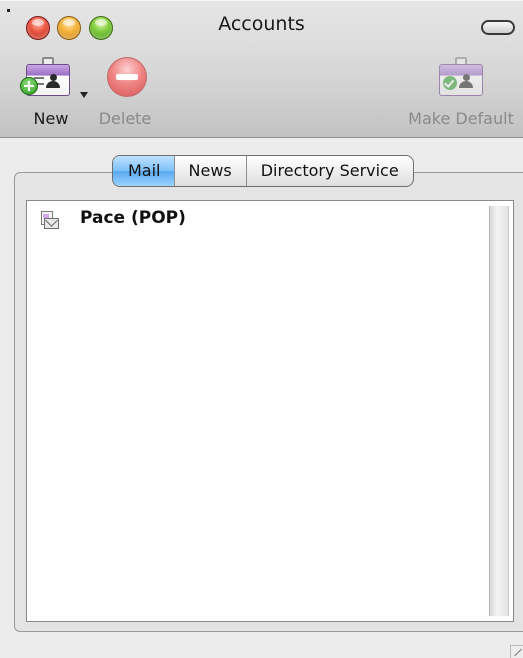 This screenshot has width=523, height=658. Describe the element at coordinates (499, 411) in the screenshot. I see `vertical-scrollbar` at that location.